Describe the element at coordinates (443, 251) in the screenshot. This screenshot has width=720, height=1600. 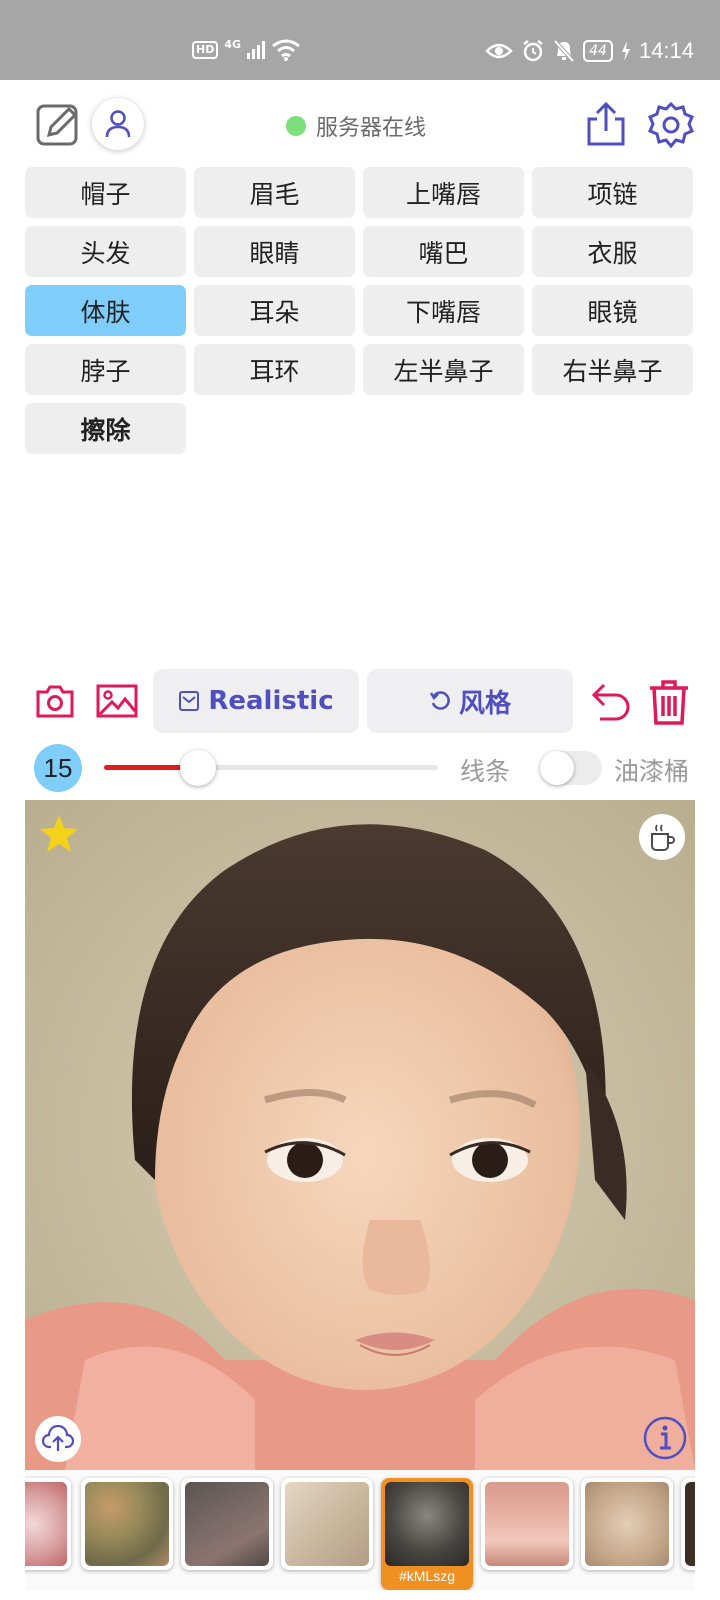
I see `segment-mouth: 嘴巴` at that location.